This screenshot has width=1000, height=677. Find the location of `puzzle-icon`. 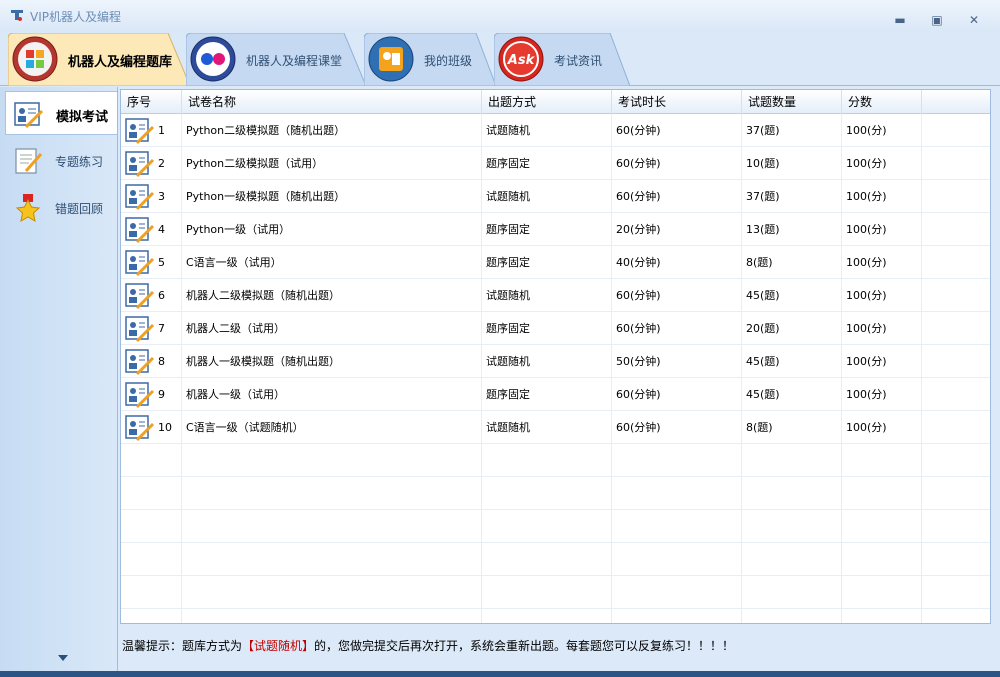

puzzle-icon is located at coordinates (35, 59).